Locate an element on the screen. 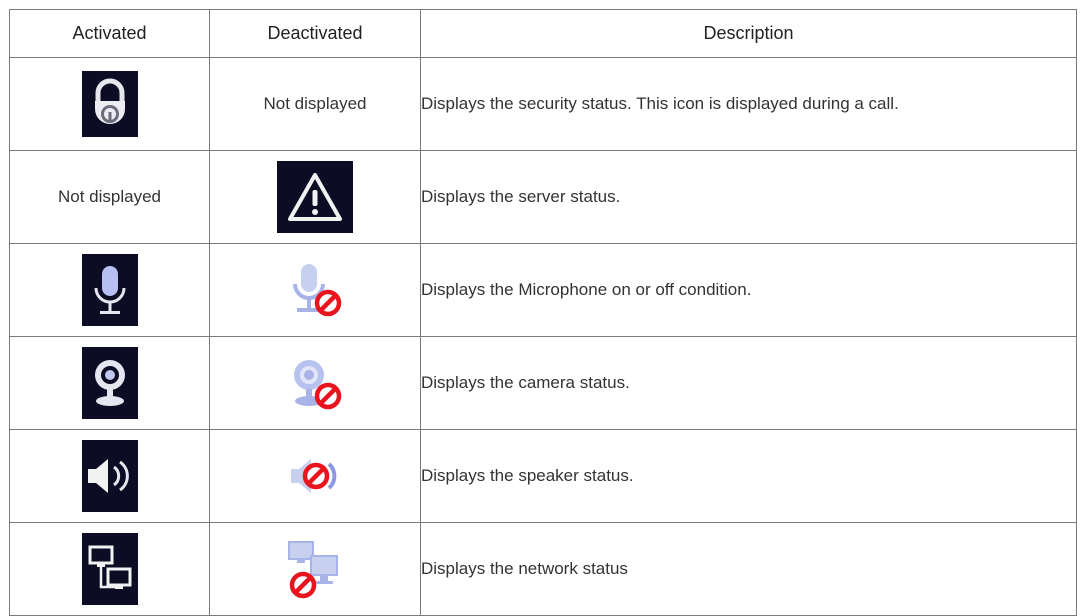 The width and height of the screenshot is (1087, 616). speaker-icon is located at coordinates (109, 476).